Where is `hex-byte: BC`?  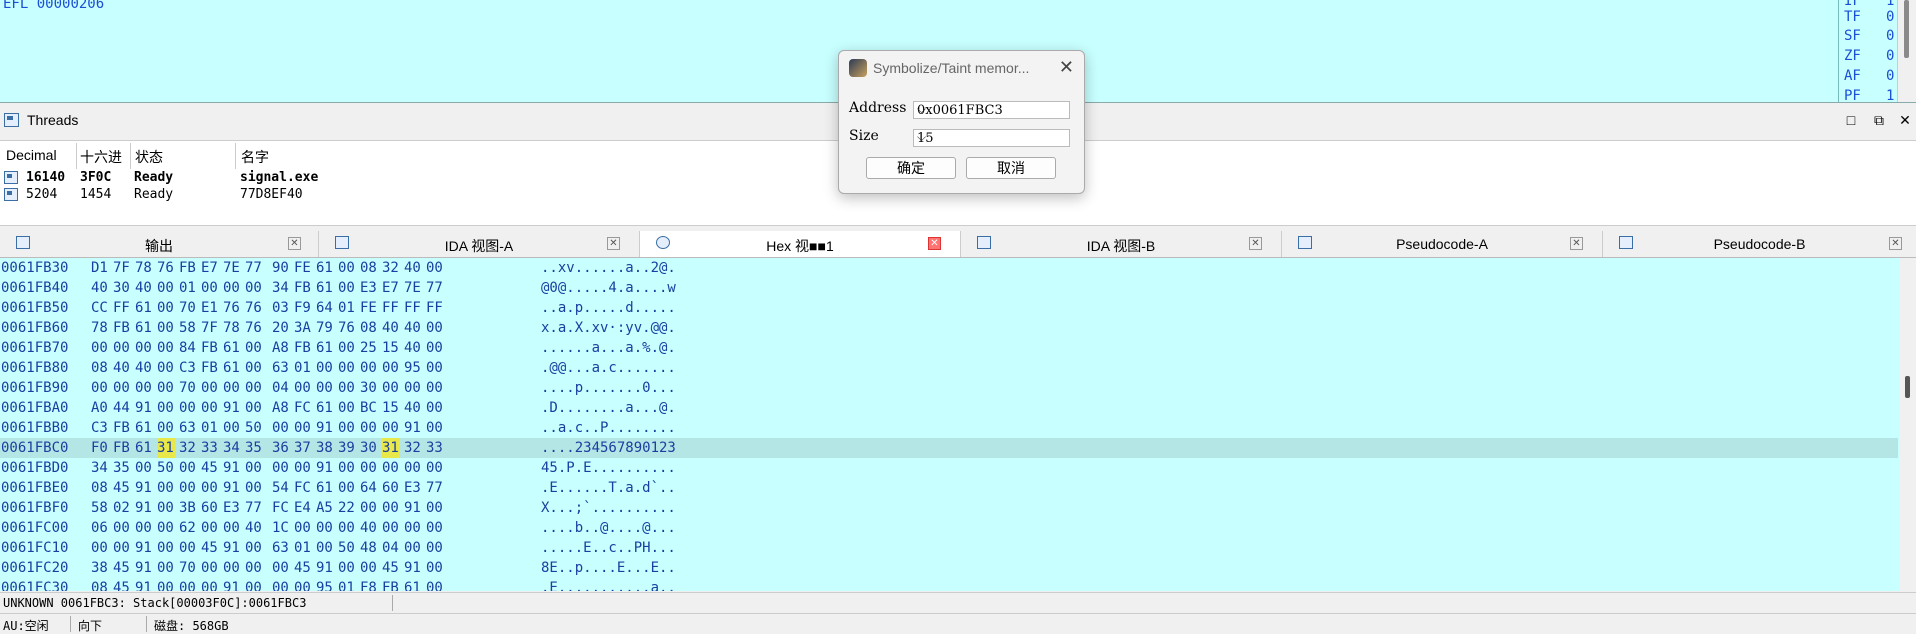 hex-byte: BC is located at coordinates (369, 408).